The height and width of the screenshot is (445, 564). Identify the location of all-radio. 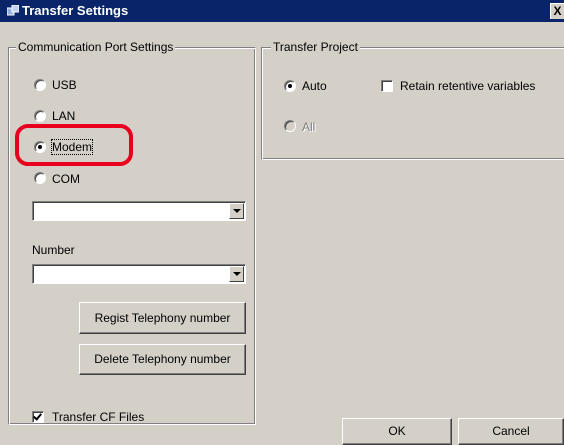
(290, 126).